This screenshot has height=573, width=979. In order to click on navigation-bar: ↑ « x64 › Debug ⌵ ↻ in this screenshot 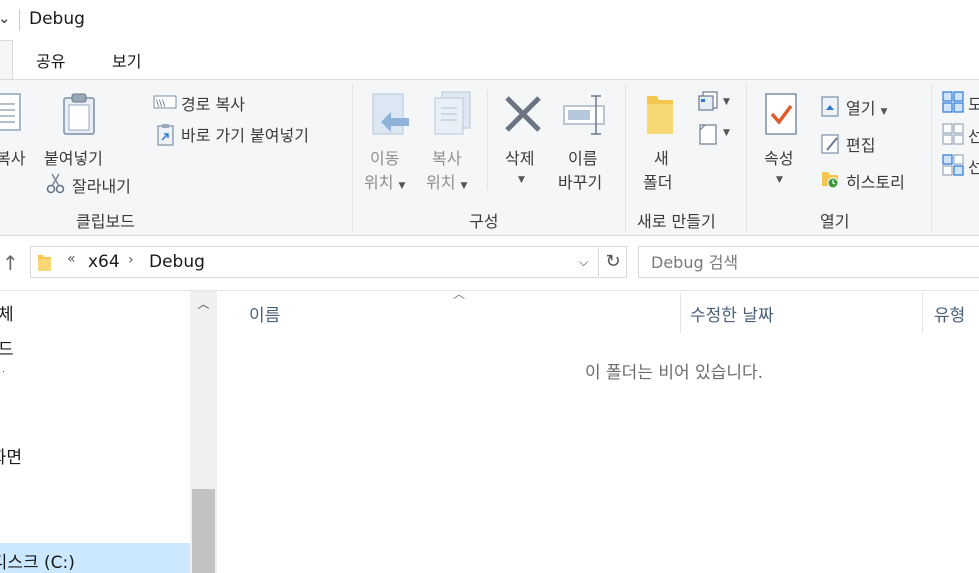, I will do `click(489, 263)`.